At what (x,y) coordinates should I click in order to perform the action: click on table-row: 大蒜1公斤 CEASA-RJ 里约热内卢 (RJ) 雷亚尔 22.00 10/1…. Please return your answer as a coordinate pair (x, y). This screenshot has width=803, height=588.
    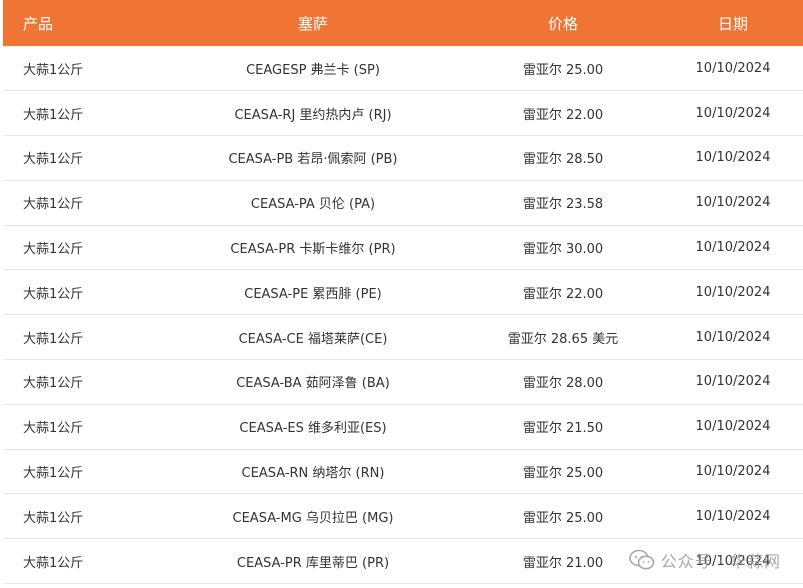
    Looking at the image, I should click on (403, 113).